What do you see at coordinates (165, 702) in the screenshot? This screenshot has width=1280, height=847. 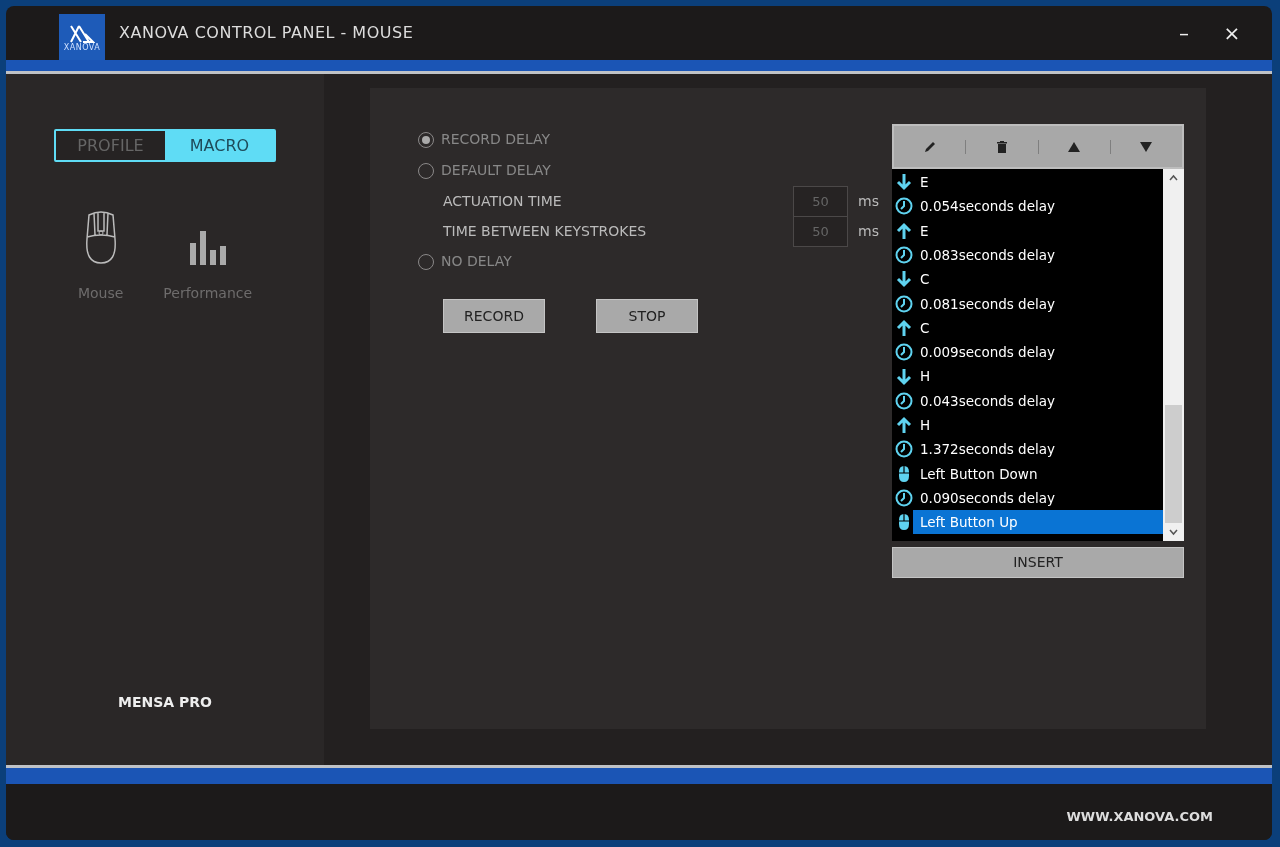 I see `device-name: MENSA PRO` at bounding box center [165, 702].